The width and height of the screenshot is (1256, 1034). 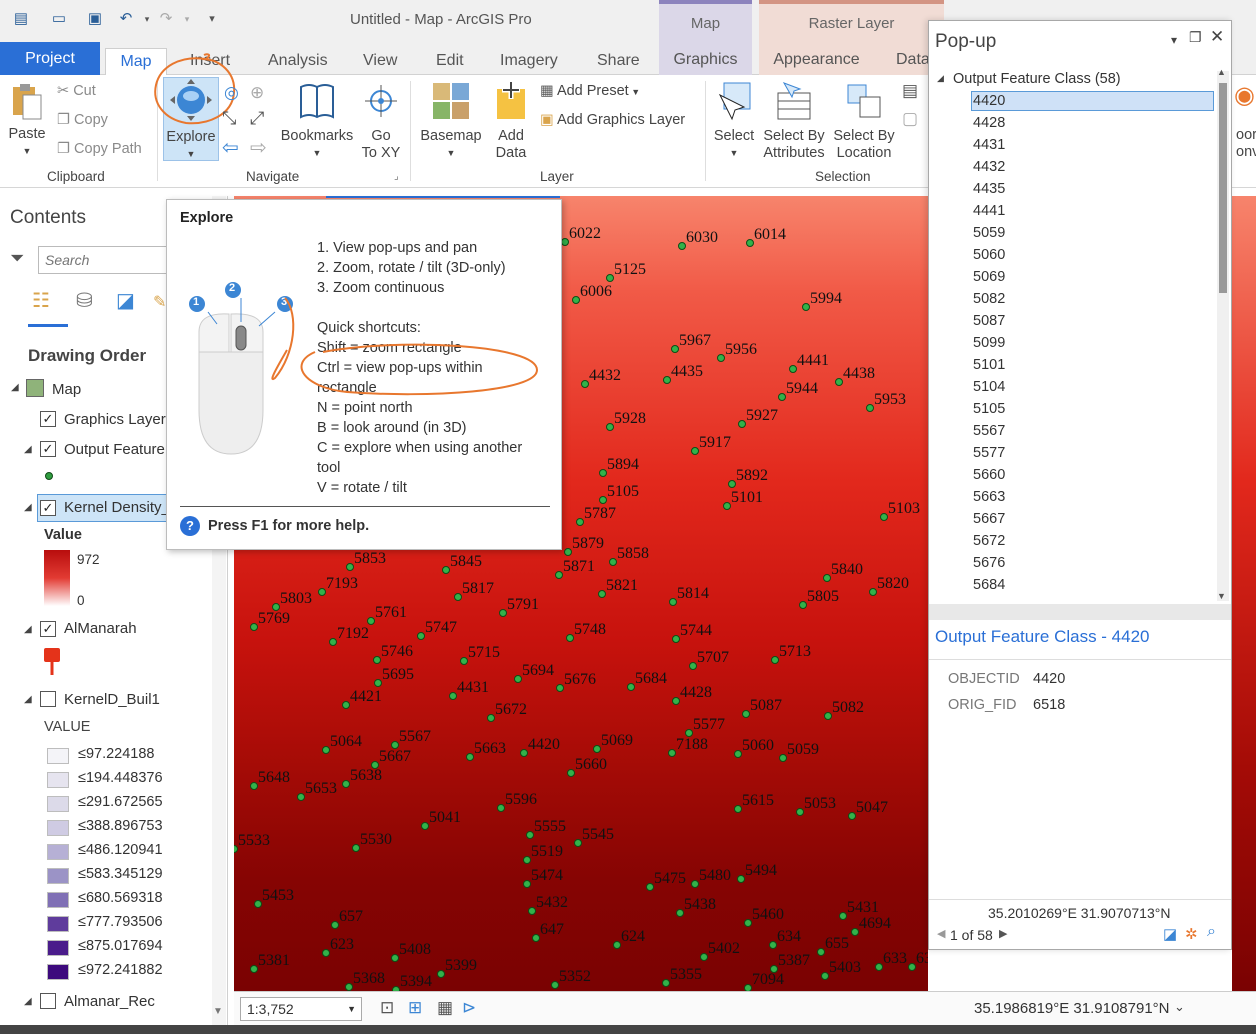 I want to click on popup-scroll-up-icon: ▲, so click(x=1221, y=72).